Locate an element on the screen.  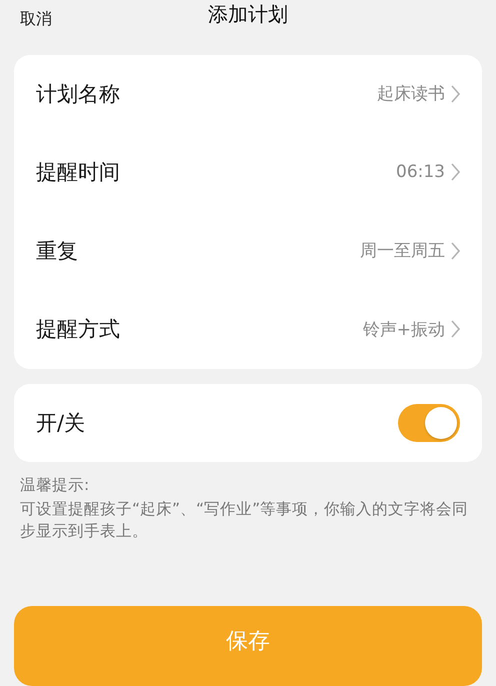
setting-label: 重复 is located at coordinates (57, 251).